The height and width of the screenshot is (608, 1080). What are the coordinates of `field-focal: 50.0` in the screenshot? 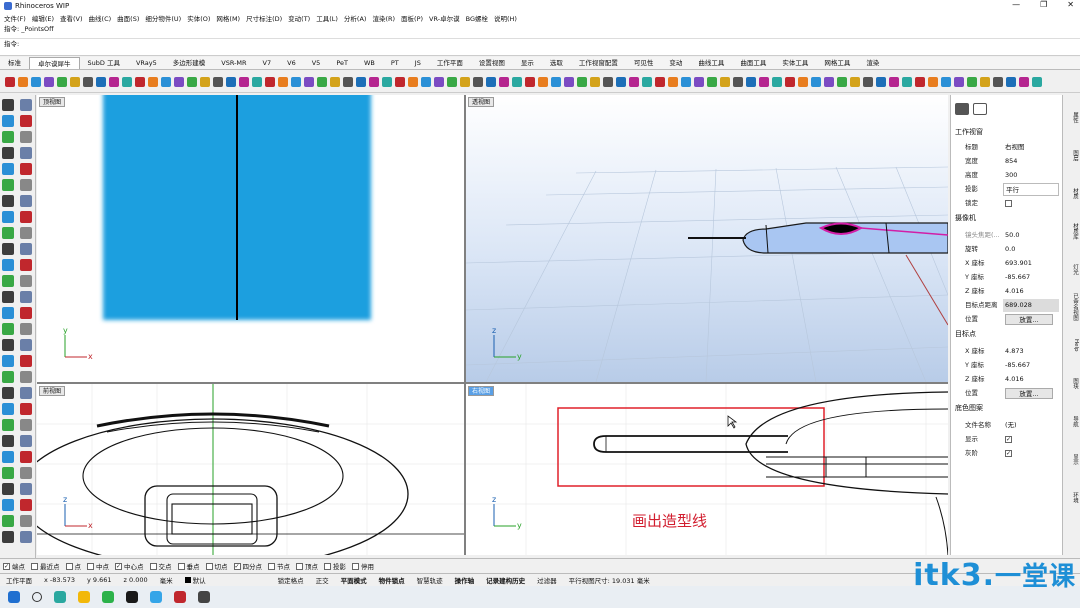 It's located at (1031, 235).